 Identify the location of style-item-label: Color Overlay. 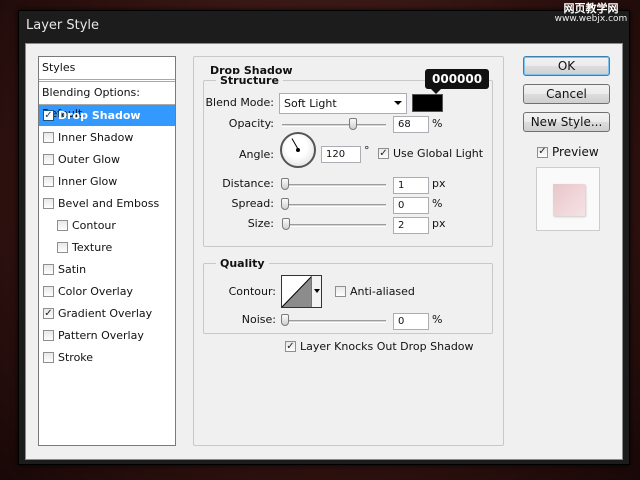
(95, 291).